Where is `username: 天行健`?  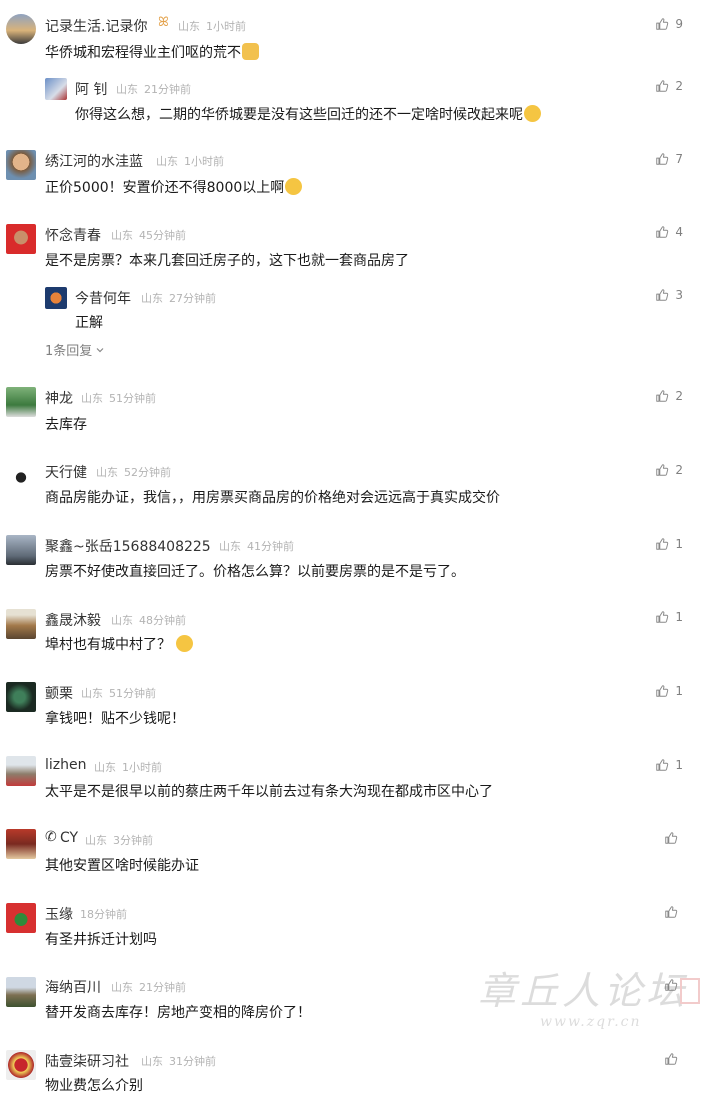 username: 天行健 is located at coordinates (66, 472).